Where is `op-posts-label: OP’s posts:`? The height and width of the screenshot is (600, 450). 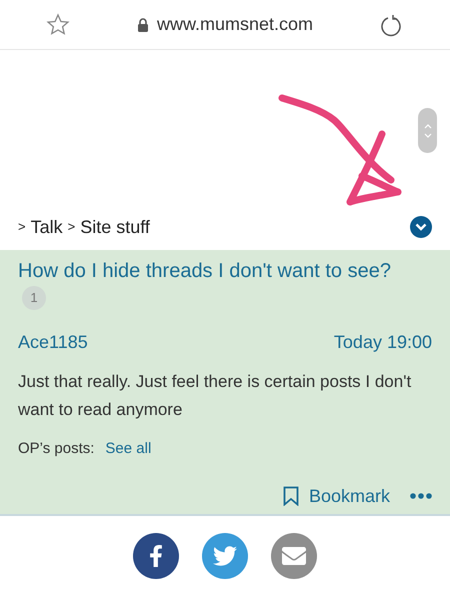
op-posts-label: OP’s posts: is located at coordinates (56, 449).